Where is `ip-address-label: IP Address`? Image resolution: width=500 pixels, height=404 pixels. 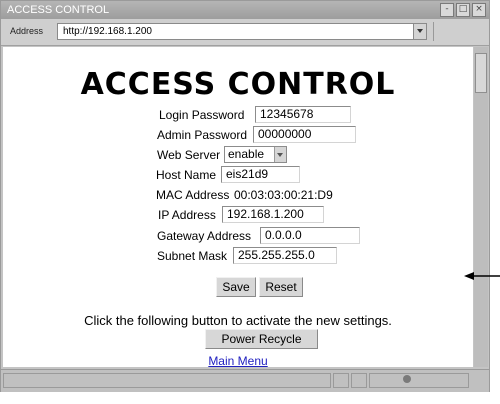 ip-address-label: IP Address is located at coordinates (187, 215).